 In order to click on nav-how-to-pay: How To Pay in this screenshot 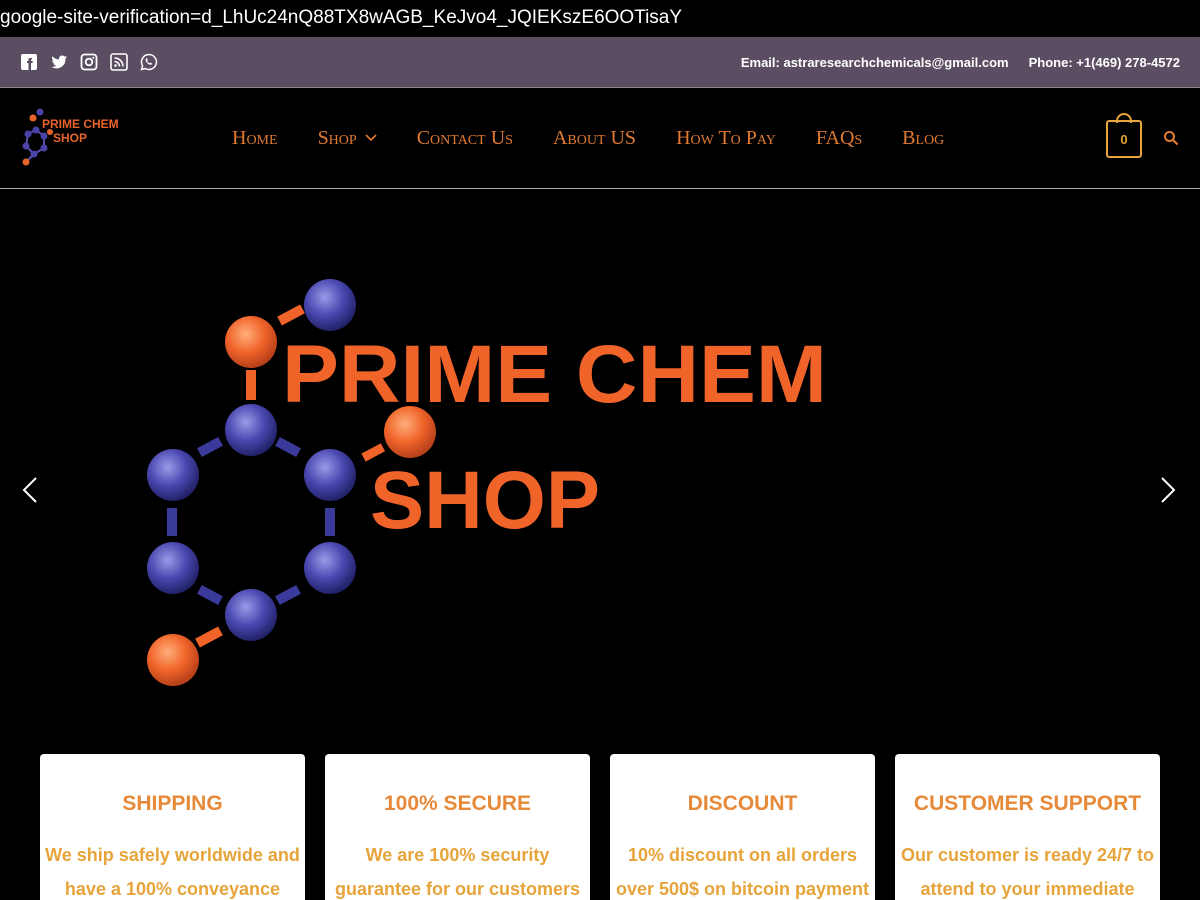, I will do `click(726, 138)`.